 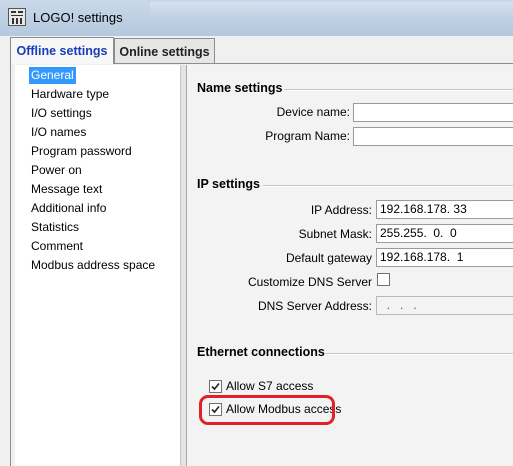 What do you see at coordinates (55, 227) in the screenshot?
I see `nav-item-statistics: Statistics` at bounding box center [55, 227].